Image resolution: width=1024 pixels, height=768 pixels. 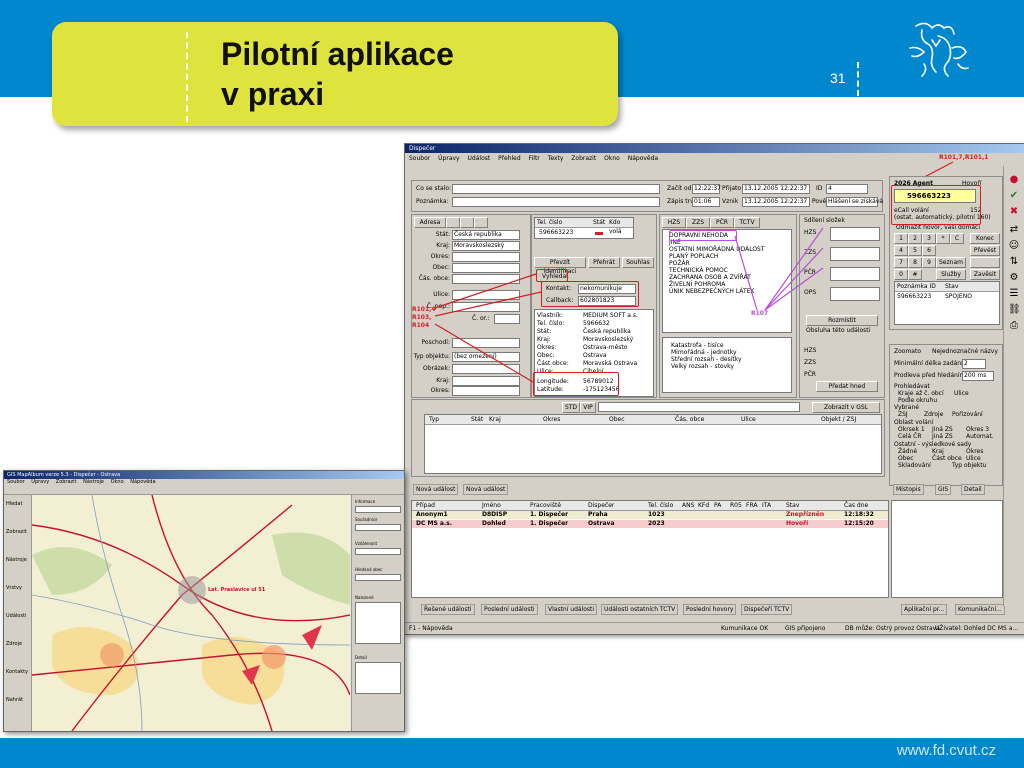 What do you see at coordinates (978, 376) in the screenshot?
I see `delay-select: 200 ms` at bounding box center [978, 376].